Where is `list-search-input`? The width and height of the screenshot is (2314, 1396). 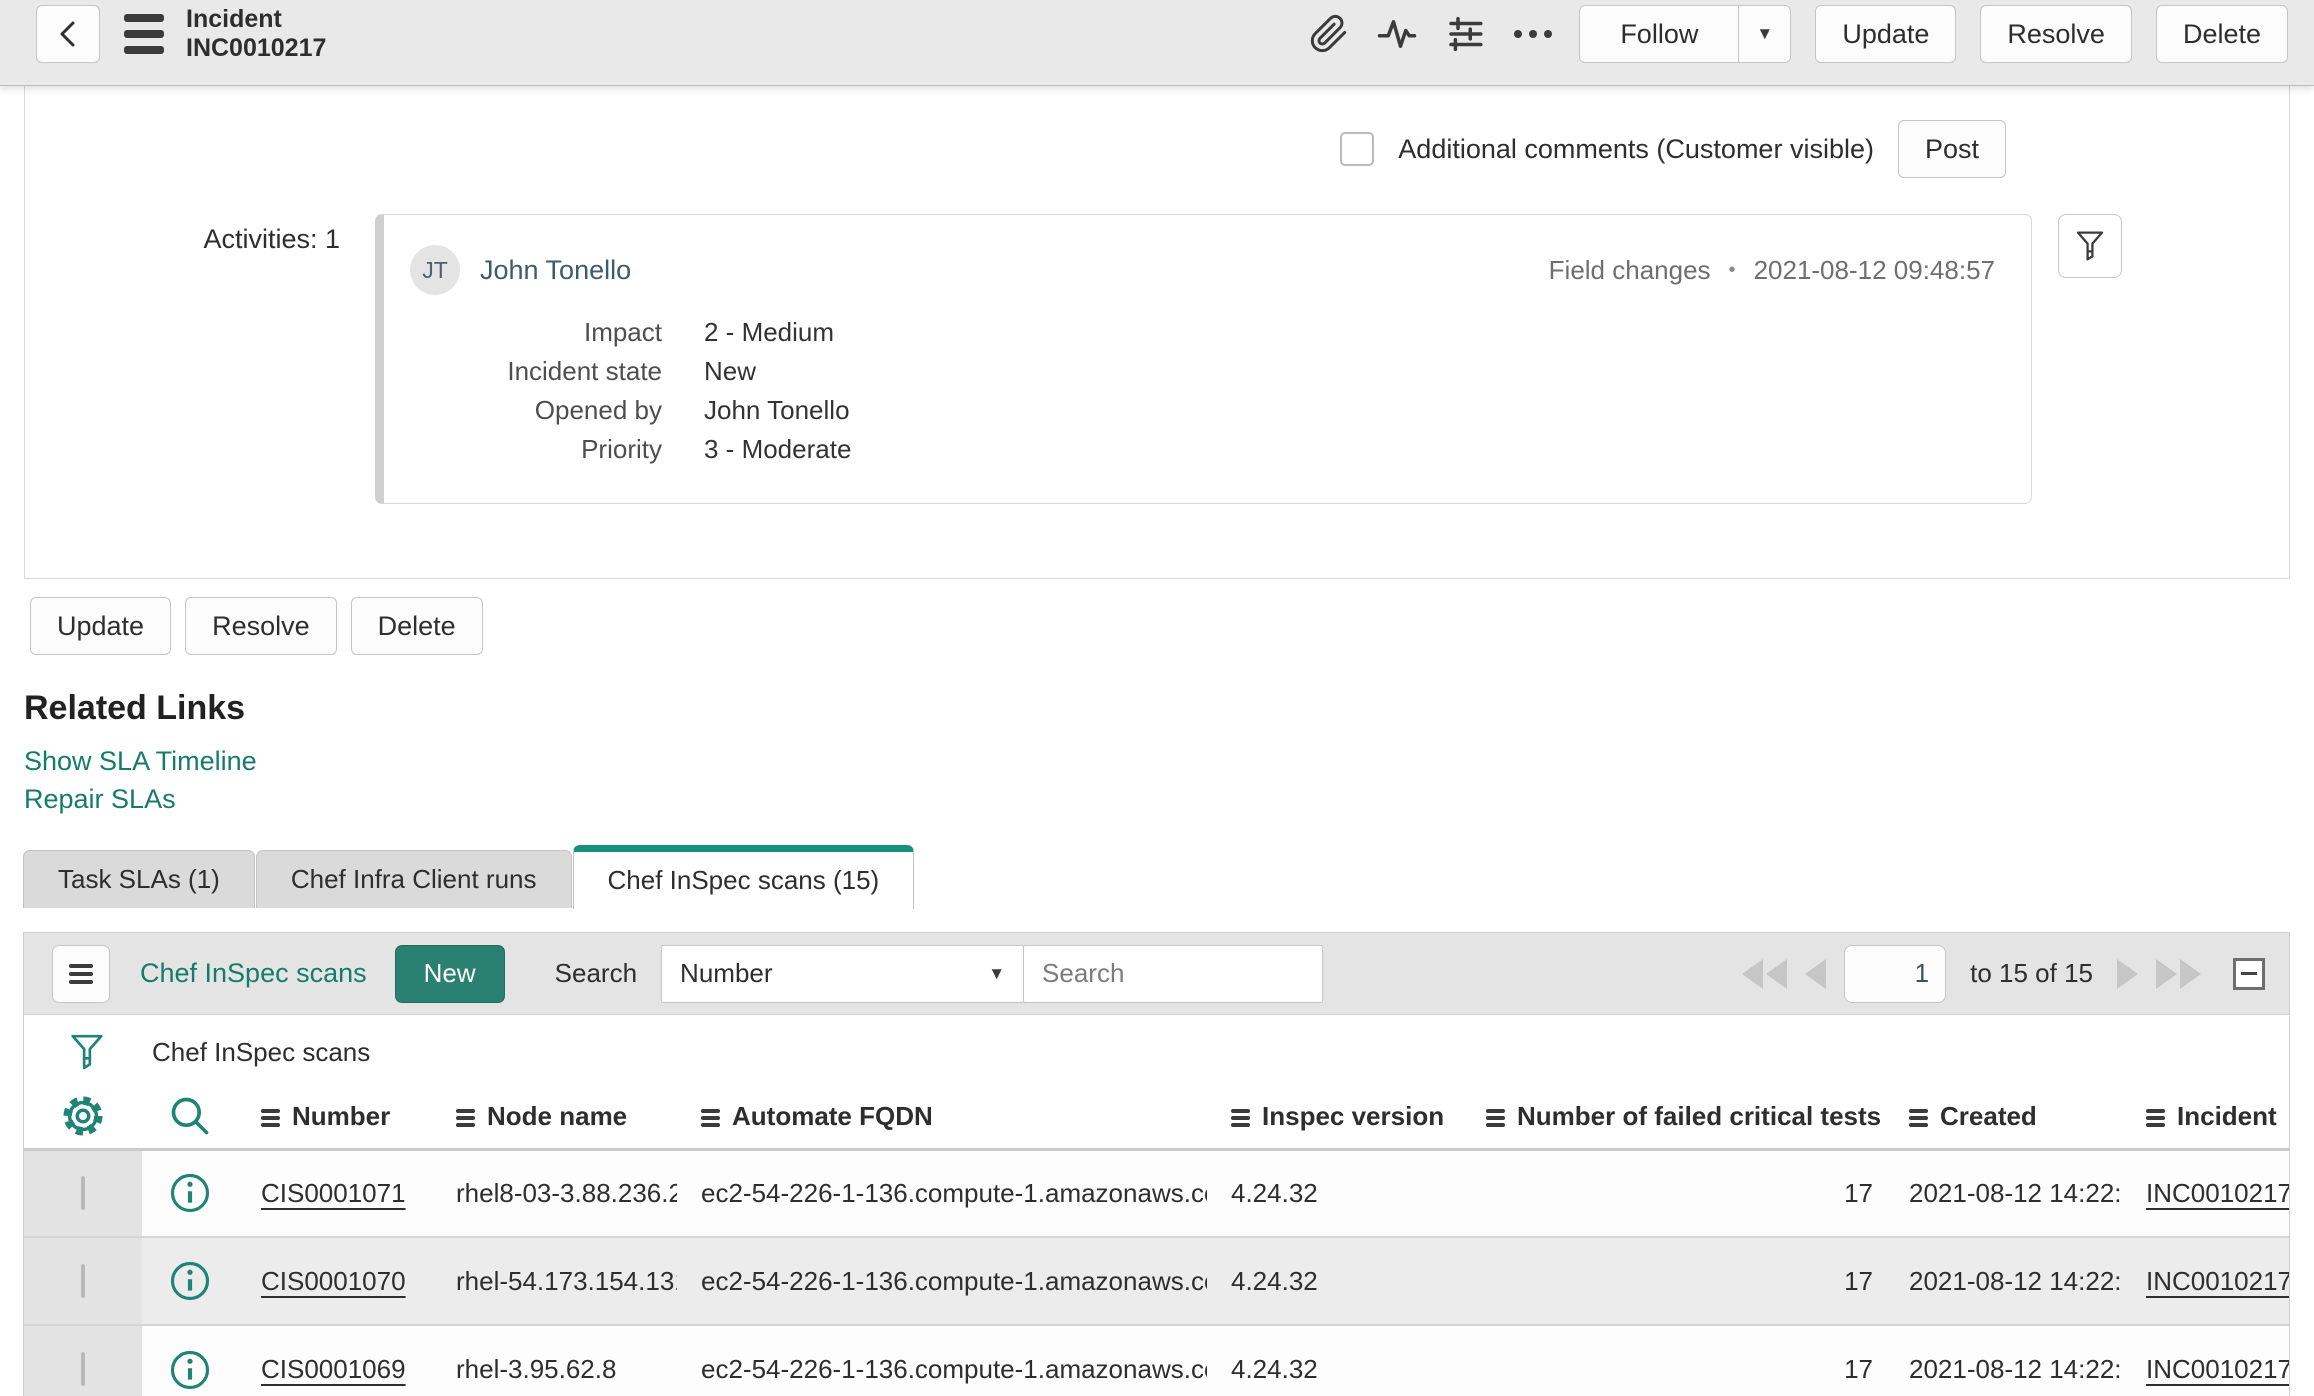 list-search-input is located at coordinates (1173, 973).